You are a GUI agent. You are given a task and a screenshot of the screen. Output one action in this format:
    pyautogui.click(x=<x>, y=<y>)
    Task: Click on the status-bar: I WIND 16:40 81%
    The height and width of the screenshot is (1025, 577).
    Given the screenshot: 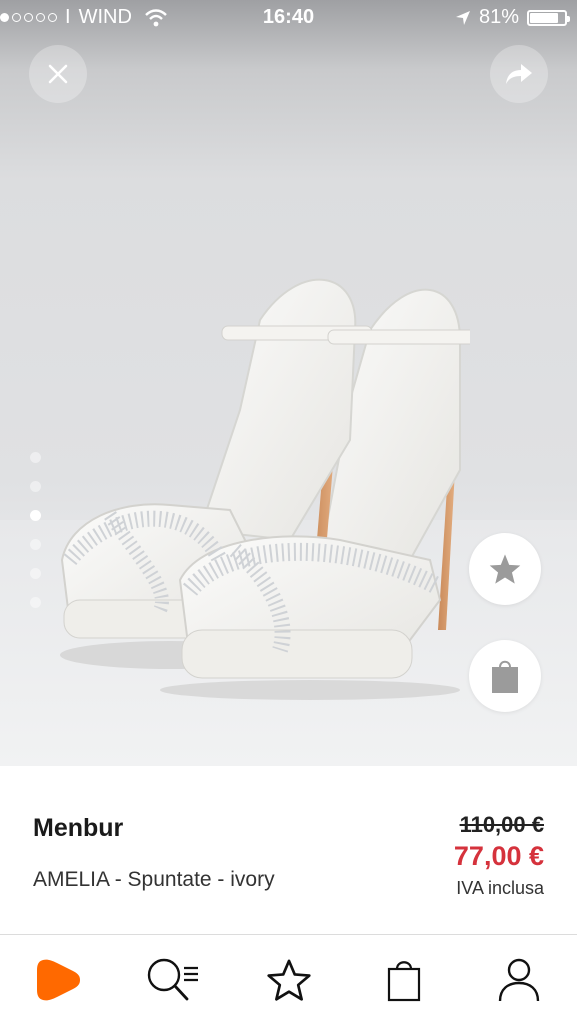 What is the action you would take?
    pyautogui.click(x=288, y=19)
    